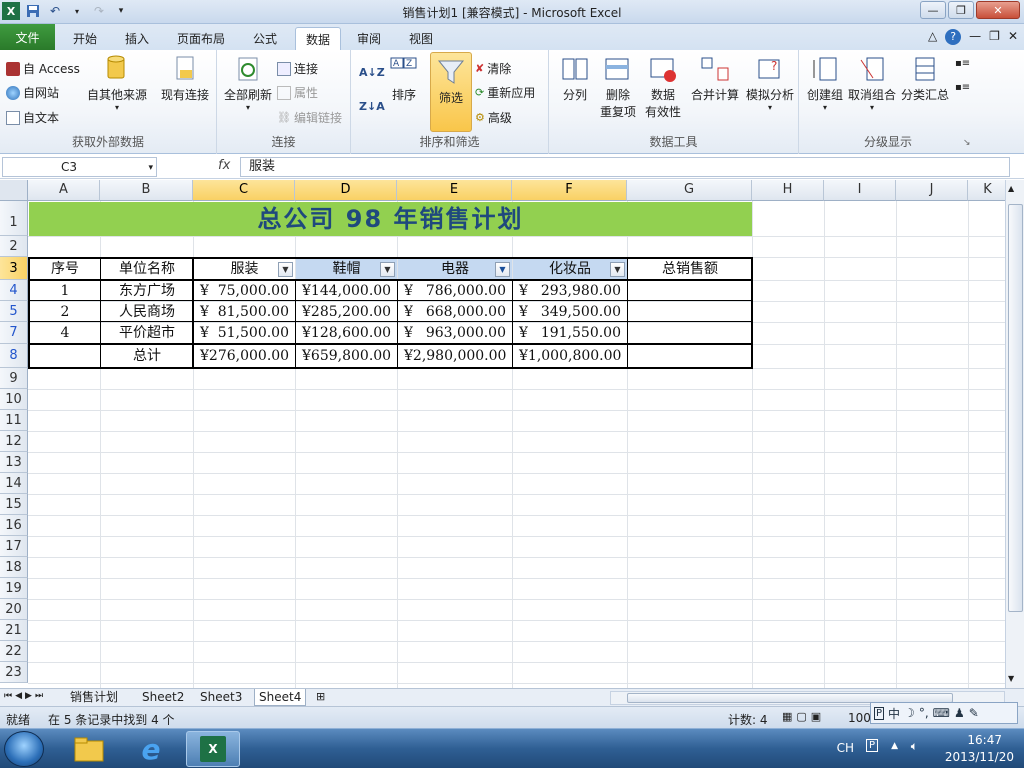 The image size is (1024, 768). I want to click on from-web-button: 自网站, so click(32, 92).